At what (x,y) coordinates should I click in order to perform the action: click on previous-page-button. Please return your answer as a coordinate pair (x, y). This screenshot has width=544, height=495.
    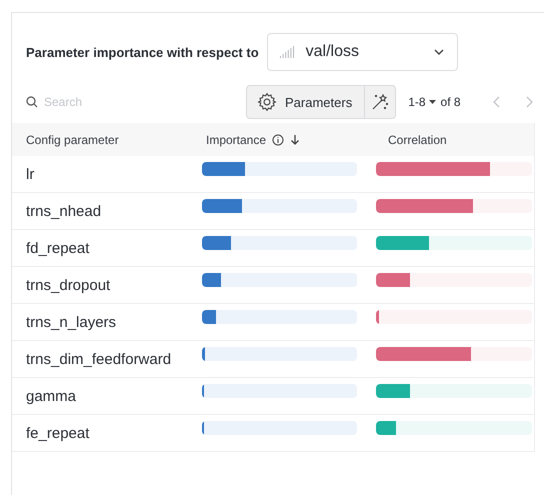
    Looking at the image, I should click on (496, 102).